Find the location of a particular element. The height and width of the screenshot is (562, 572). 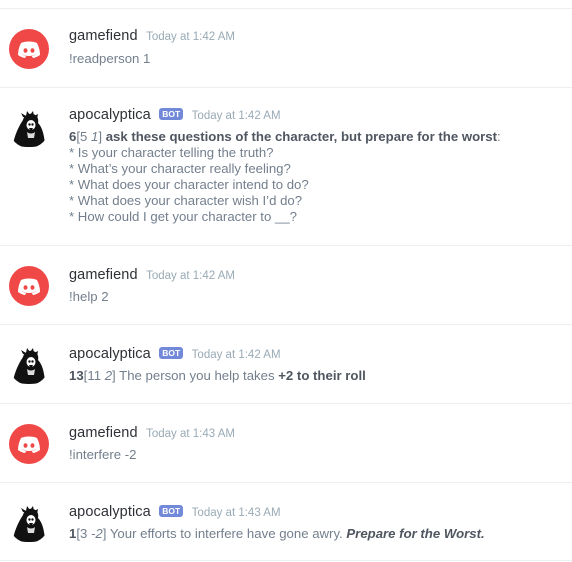

roll-modifier: 2 is located at coordinates (108, 375).